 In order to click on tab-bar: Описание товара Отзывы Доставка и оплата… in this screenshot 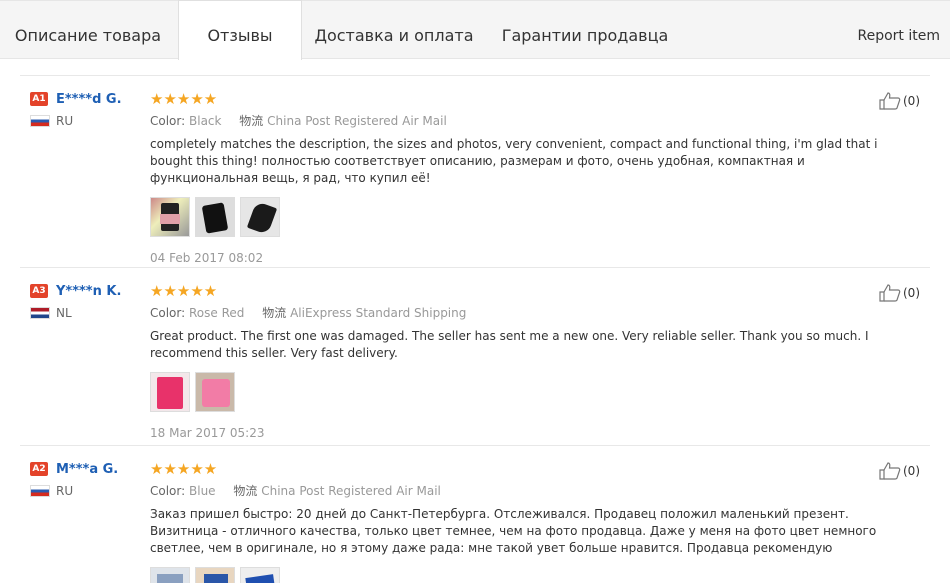, I will do `click(475, 30)`.